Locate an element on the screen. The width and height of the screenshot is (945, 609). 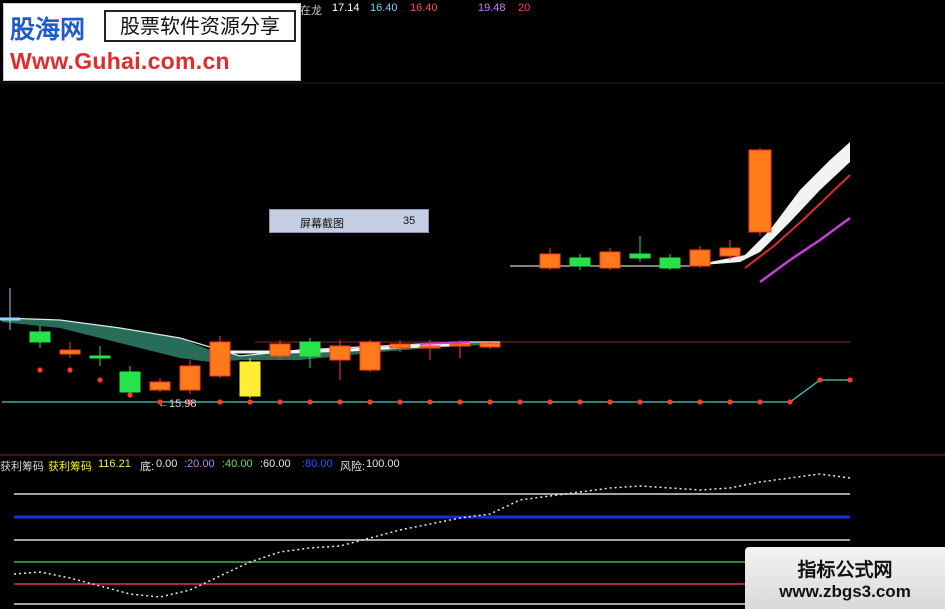
guhai-logo: 股海网 股票软件资源分享 Www.Guhai.com.cn is located at coordinates (152, 42).